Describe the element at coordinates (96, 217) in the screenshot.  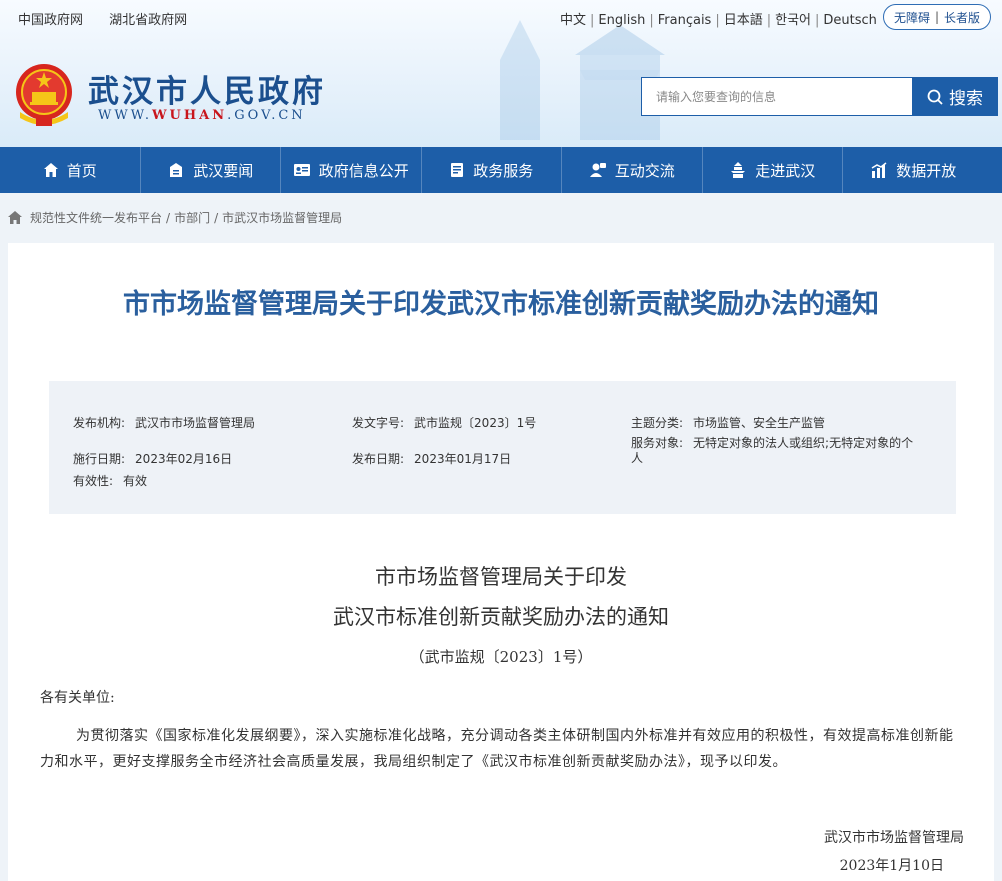
I see `breadcrumb-item-platform: 规范性文件统一发布平台` at that location.